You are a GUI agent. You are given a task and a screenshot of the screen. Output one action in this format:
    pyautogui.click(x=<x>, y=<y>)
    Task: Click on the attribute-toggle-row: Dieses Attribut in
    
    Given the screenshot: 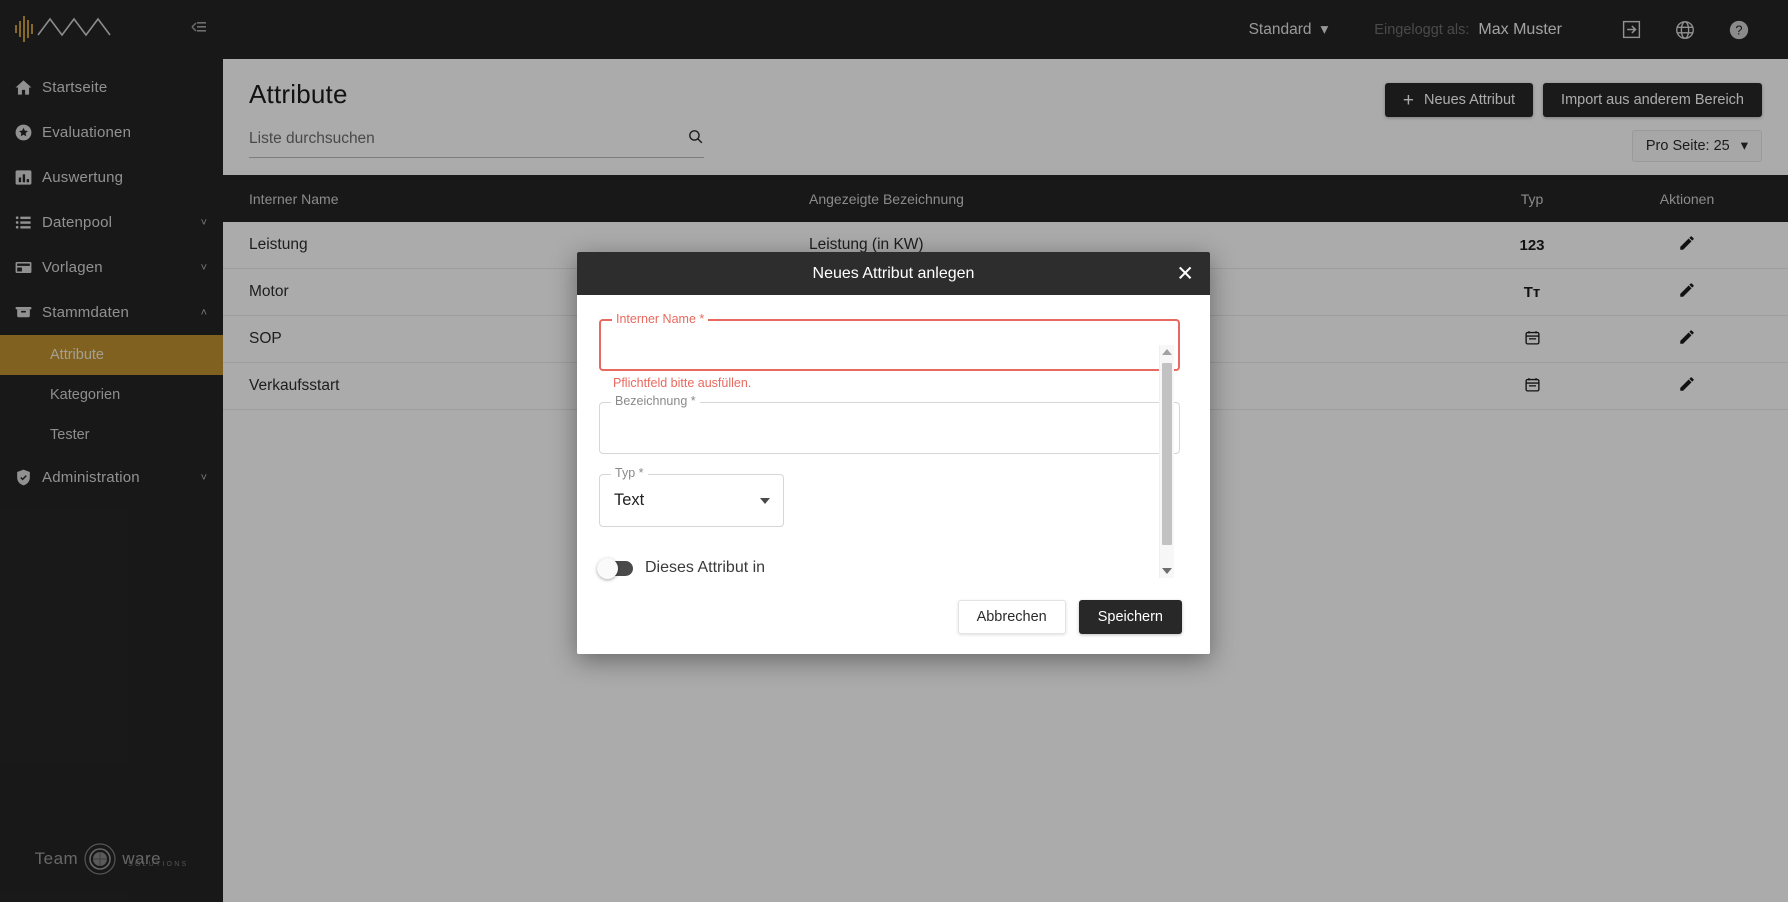 What is the action you would take?
    pyautogui.click(x=888, y=568)
    